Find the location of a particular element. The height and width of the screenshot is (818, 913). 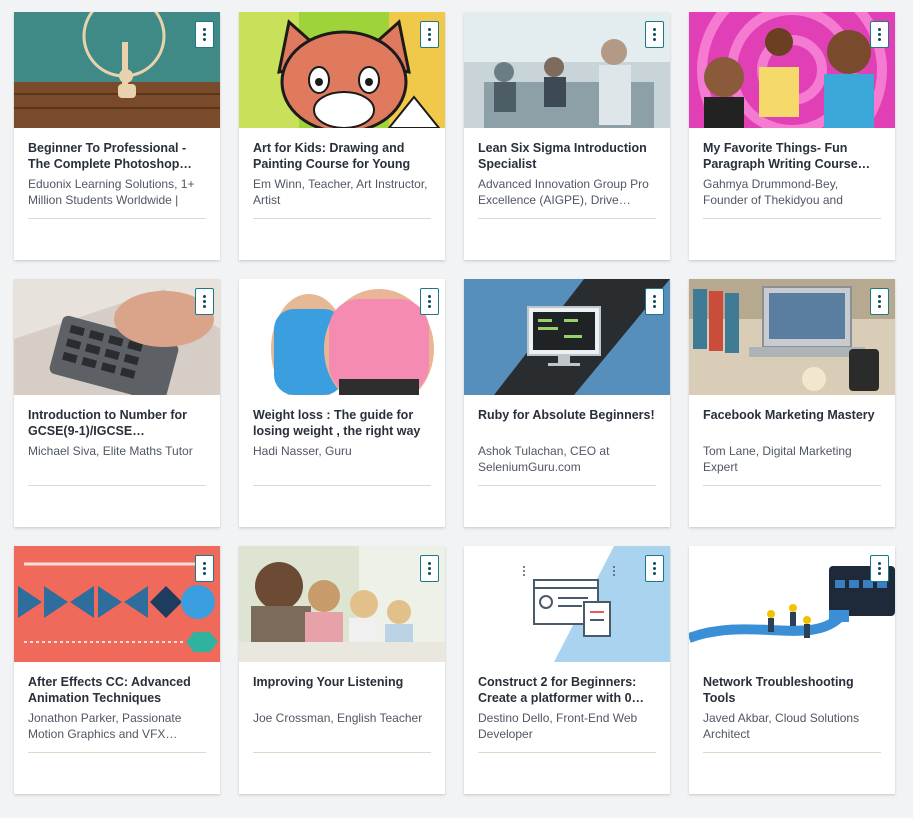

course-author: Tom Lane, Digital Marketing Expert is located at coordinates (777, 459).